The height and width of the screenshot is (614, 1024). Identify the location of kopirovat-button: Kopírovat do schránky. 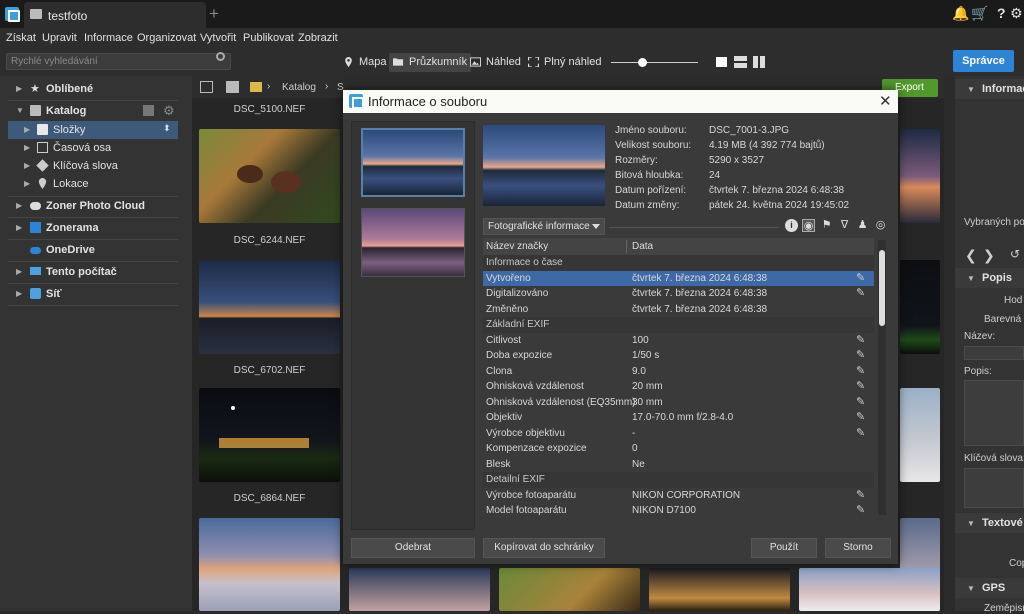
(544, 548).